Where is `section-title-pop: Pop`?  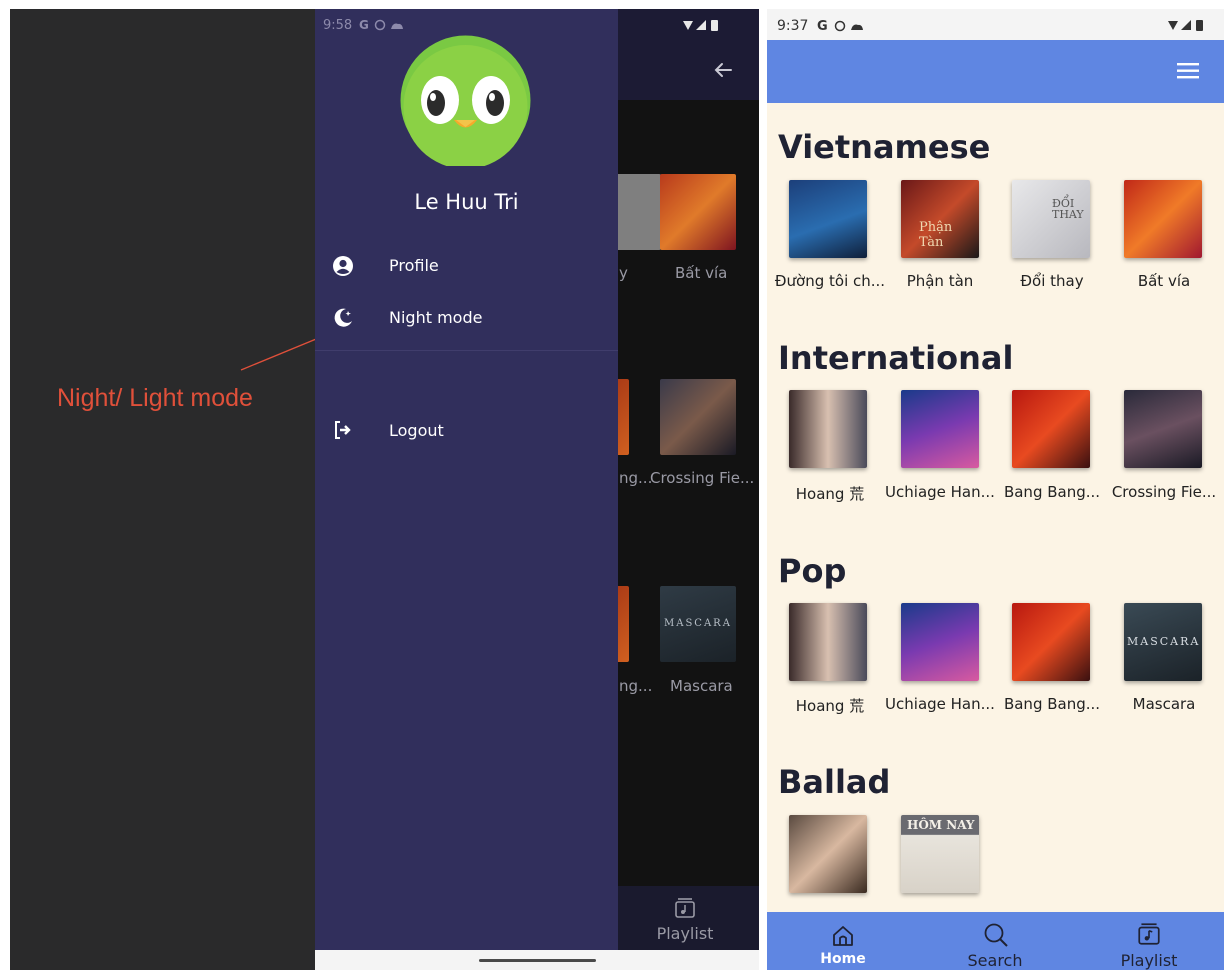
section-title-pop: Pop is located at coordinates (812, 571).